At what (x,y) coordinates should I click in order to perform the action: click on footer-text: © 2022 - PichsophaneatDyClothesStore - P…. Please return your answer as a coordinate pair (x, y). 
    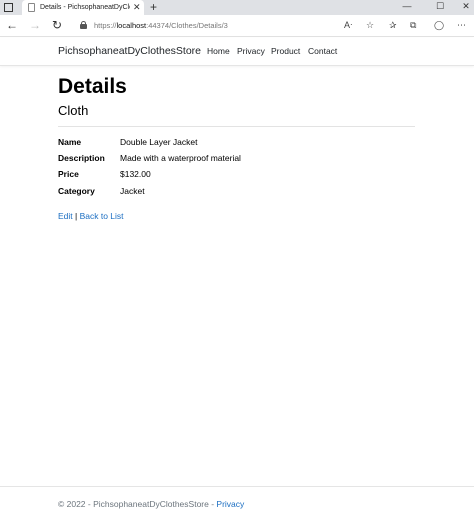
    Looking at the image, I should click on (151, 504).